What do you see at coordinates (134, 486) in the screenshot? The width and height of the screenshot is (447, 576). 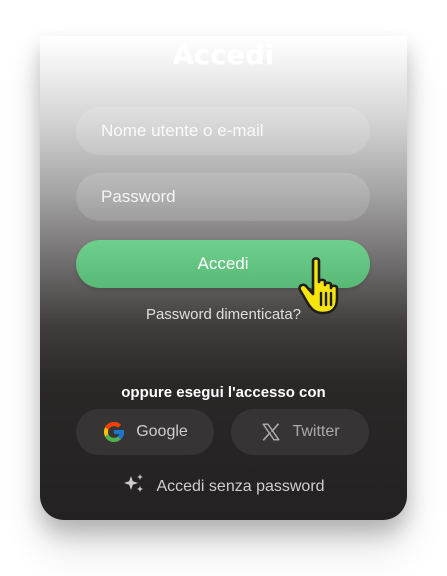 I see `sparkle-icon` at bounding box center [134, 486].